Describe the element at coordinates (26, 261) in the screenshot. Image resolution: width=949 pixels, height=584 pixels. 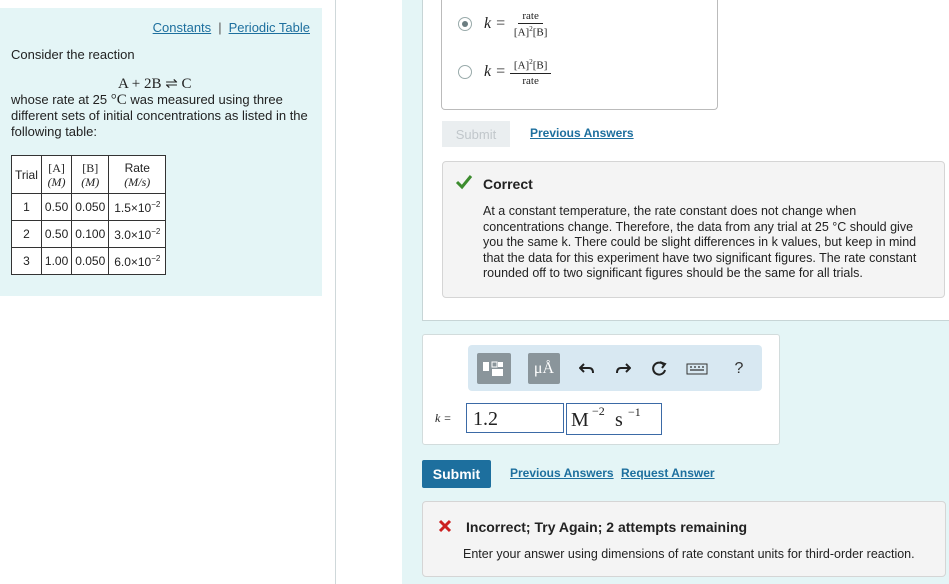
I see `cell-trial: 3` at that location.